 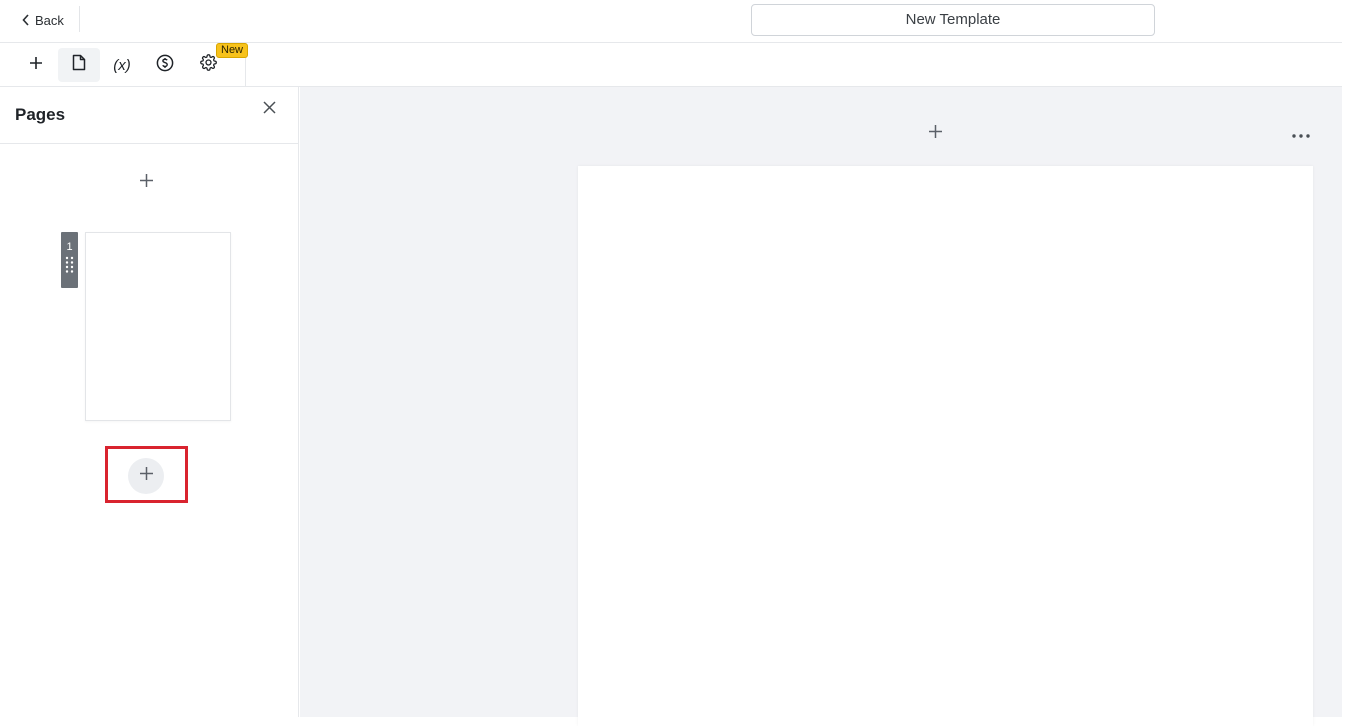 I want to click on sidebar-header: Pages, so click(x=149, y=115).